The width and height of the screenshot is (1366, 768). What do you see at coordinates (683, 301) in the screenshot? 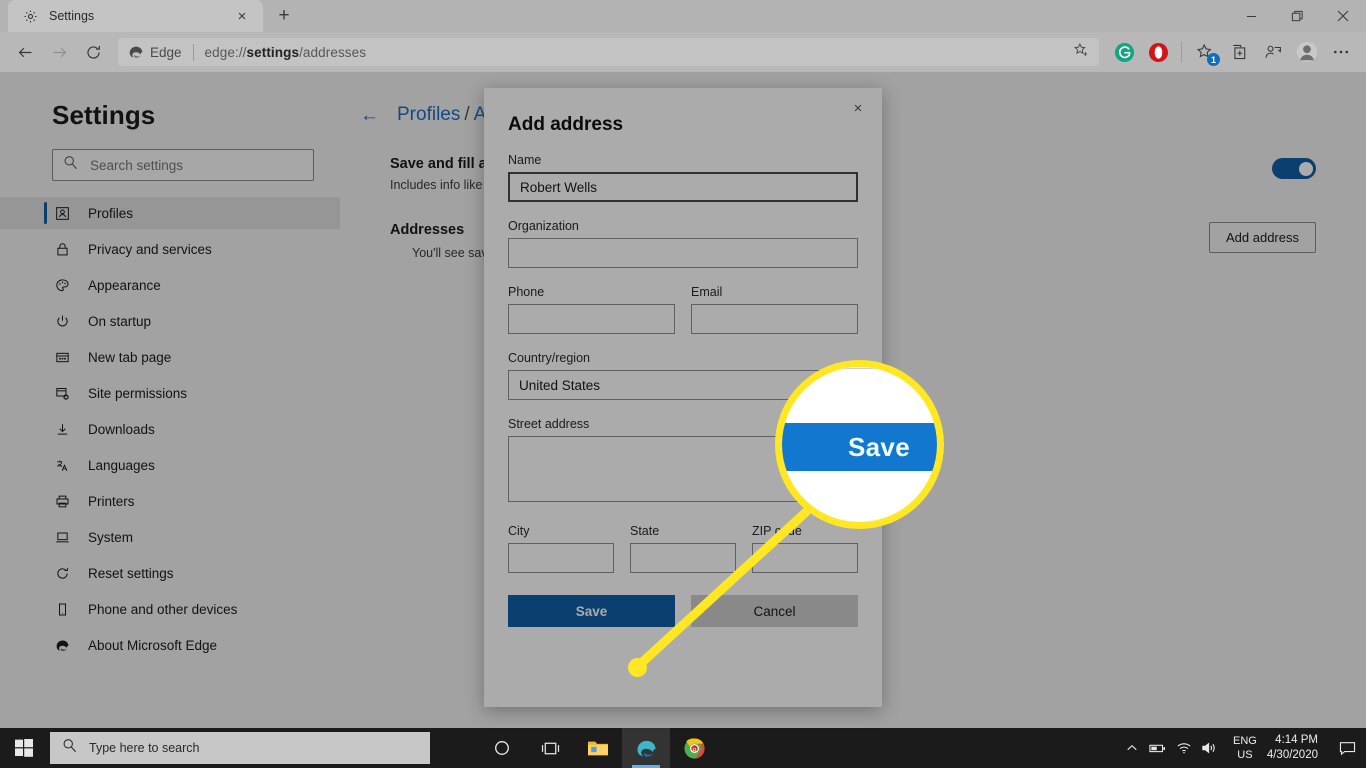
I see `phone-email-row: Phone Email` at bounding box center [683, 301].